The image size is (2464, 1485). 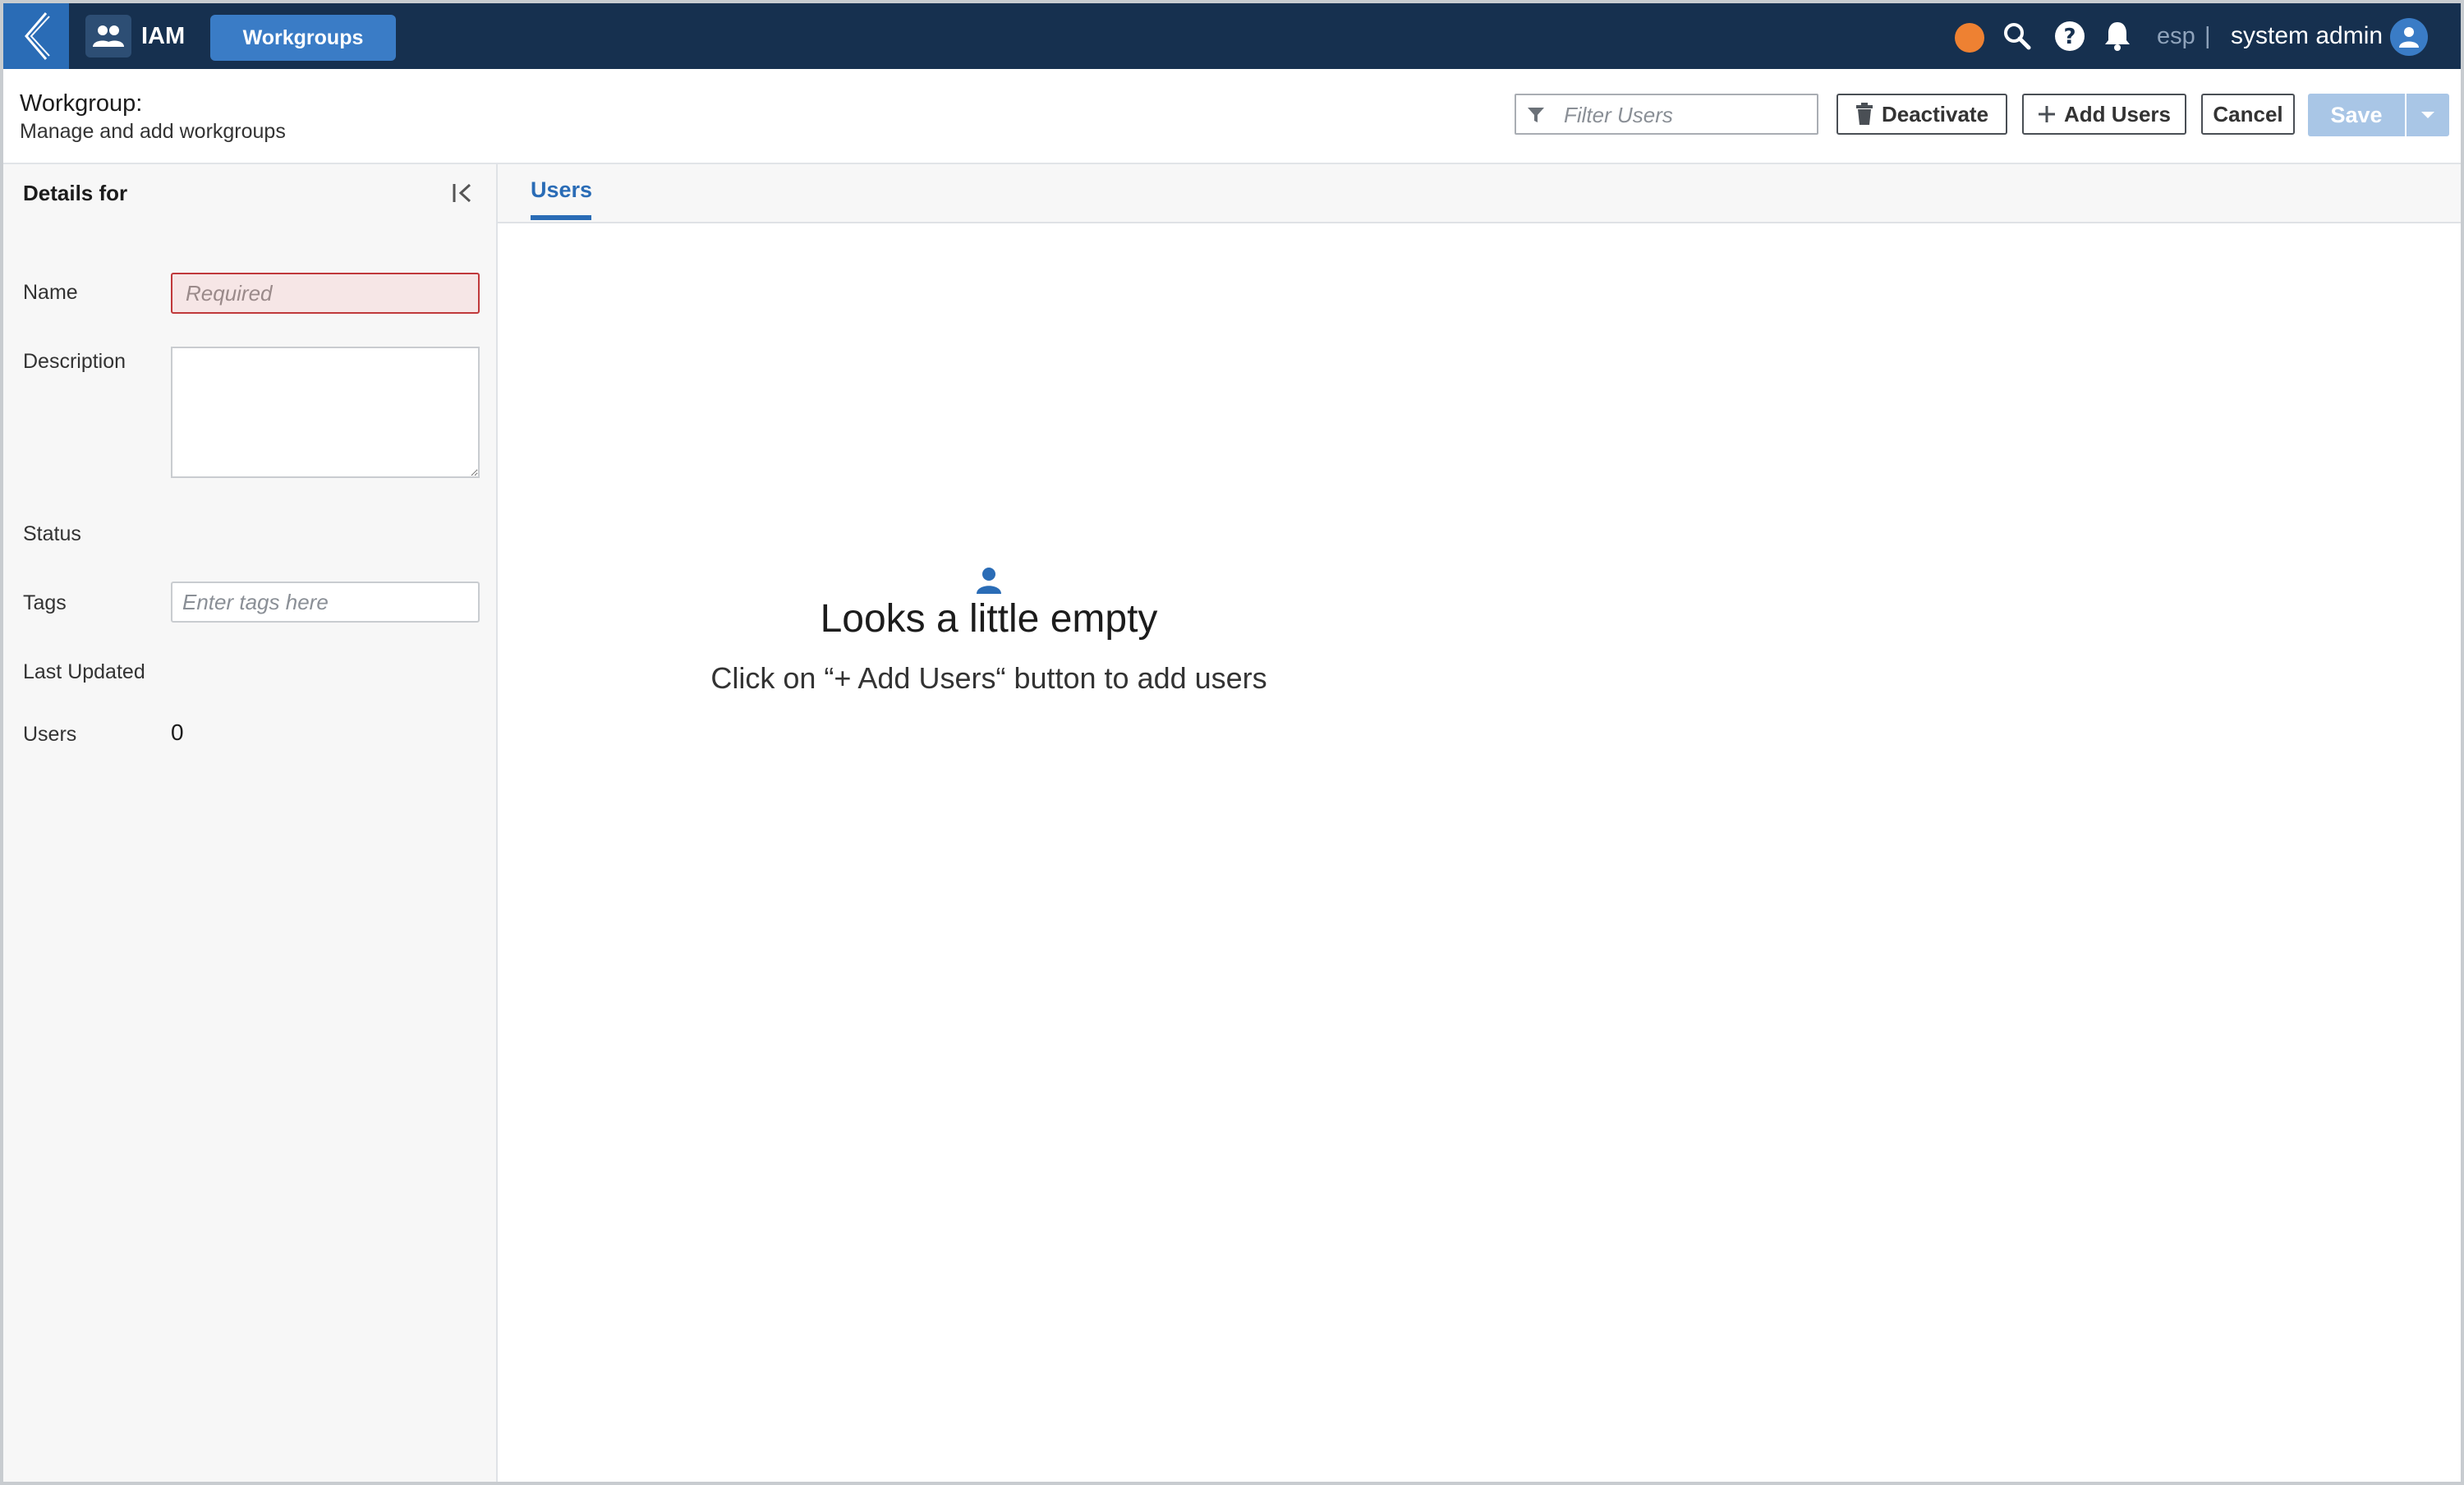 I want to click on chevron-left-icon, so click(x=37, y=36).